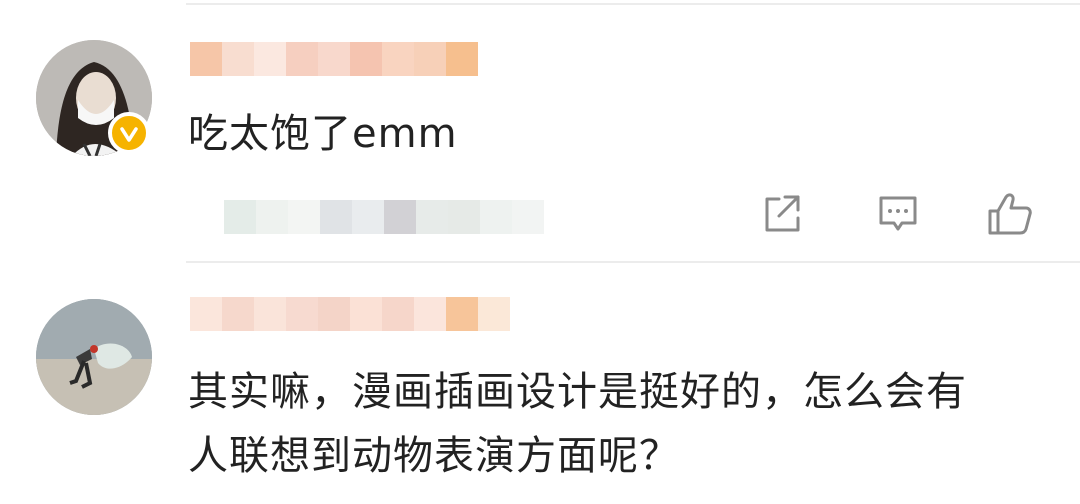 The image size is (1080, 504). I want to click on avatar, so click(94, 357).